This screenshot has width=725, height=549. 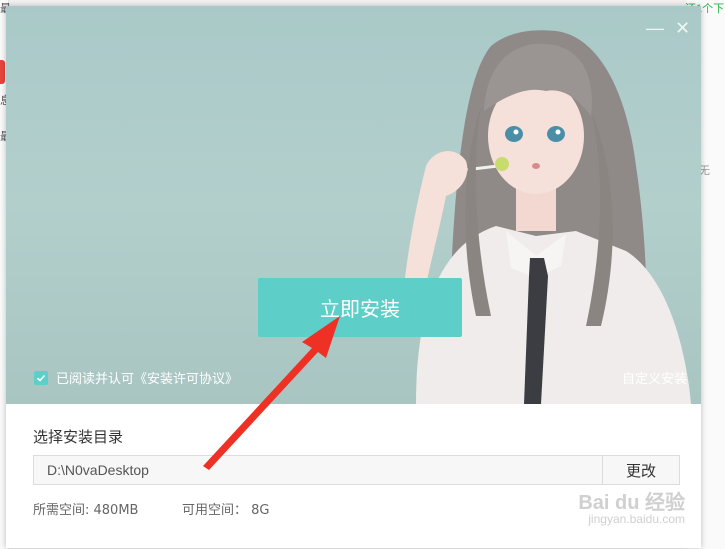 I want to click on baidu-watermark-url: jingyan.baidu.com, so click(x=636, y=519).